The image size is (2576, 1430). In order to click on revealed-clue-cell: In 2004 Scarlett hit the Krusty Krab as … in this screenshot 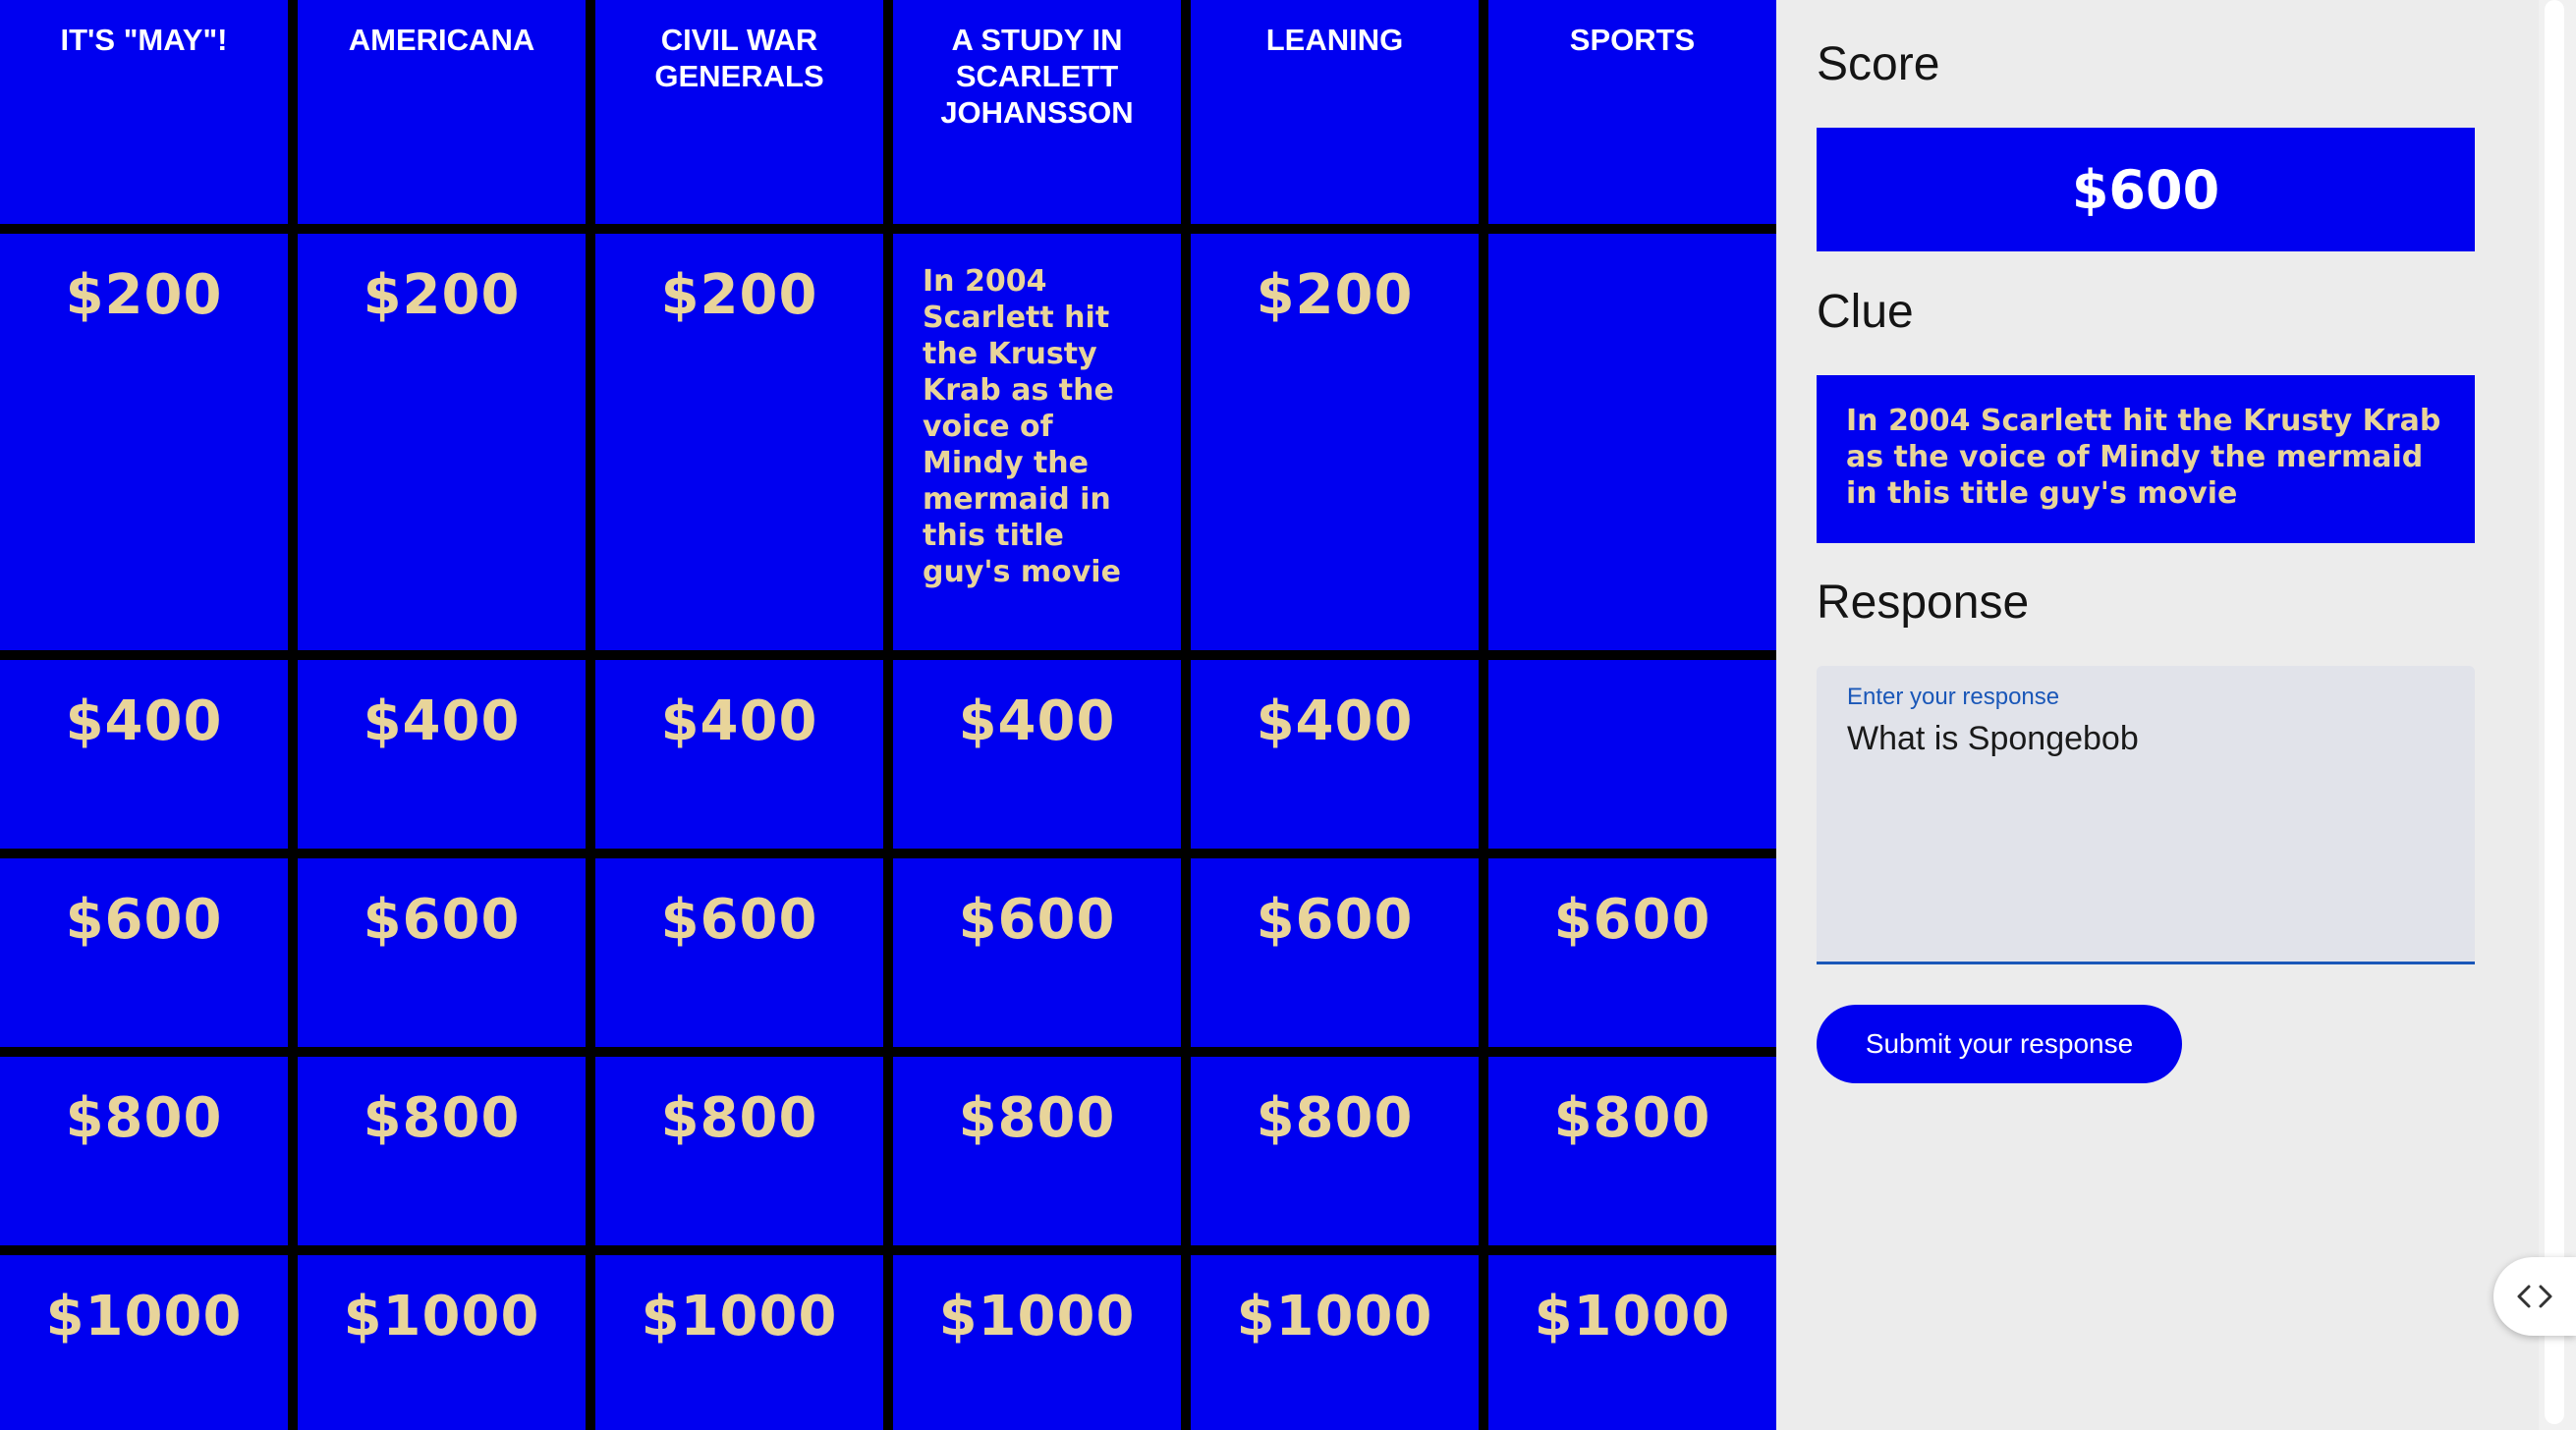, I will do `click(1037, 442)`.